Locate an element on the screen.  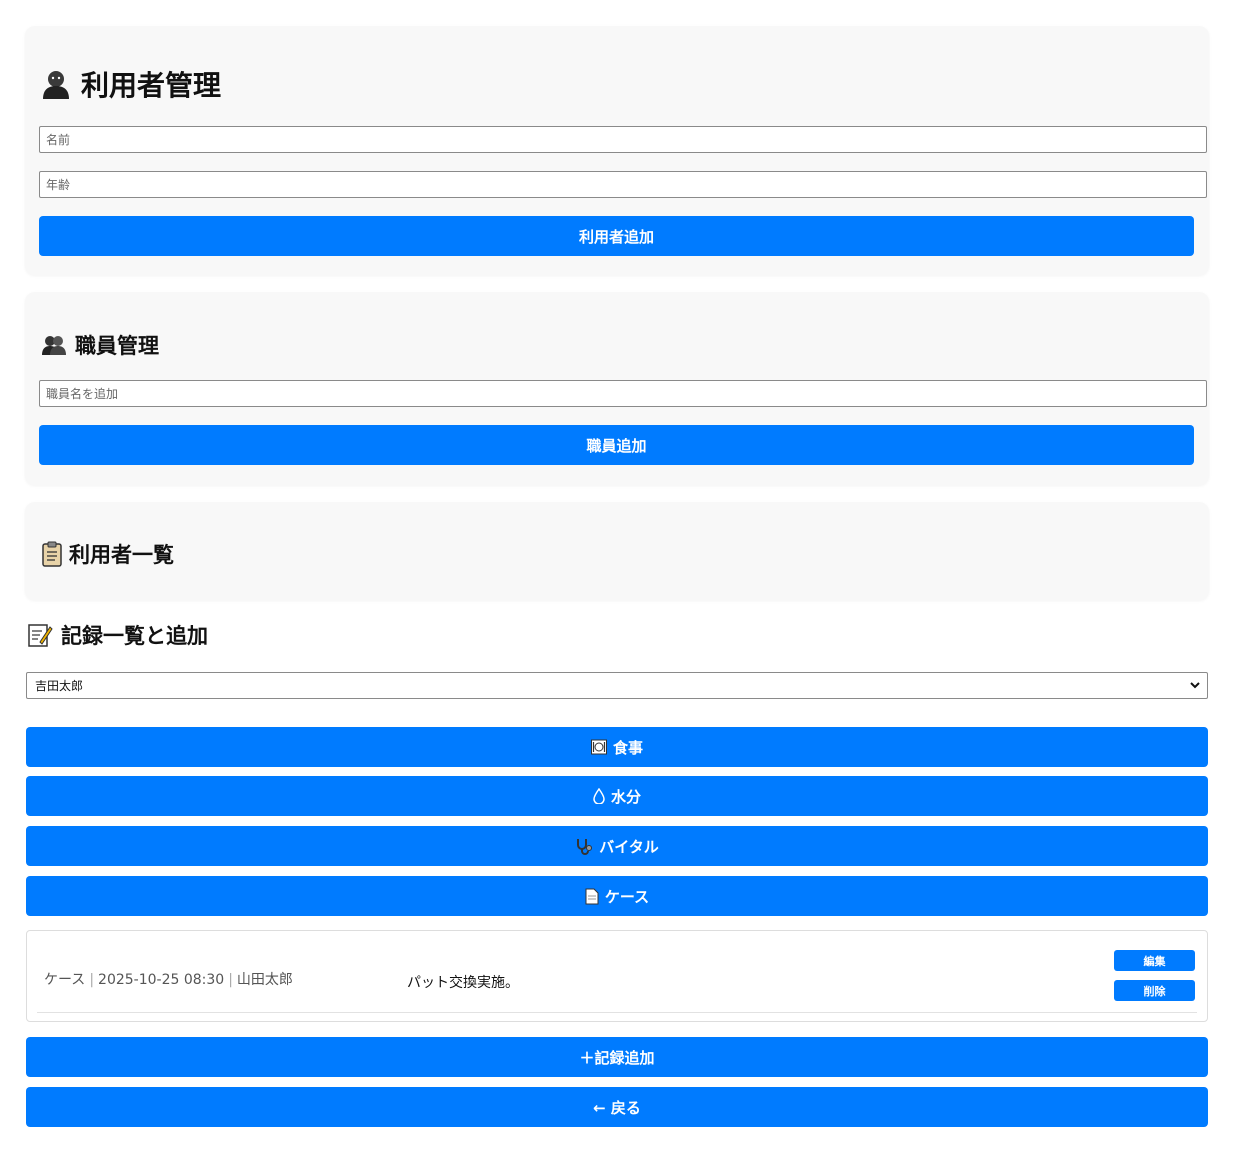
staff-management-title: 職員管理 is located at coordinates (100, 345).